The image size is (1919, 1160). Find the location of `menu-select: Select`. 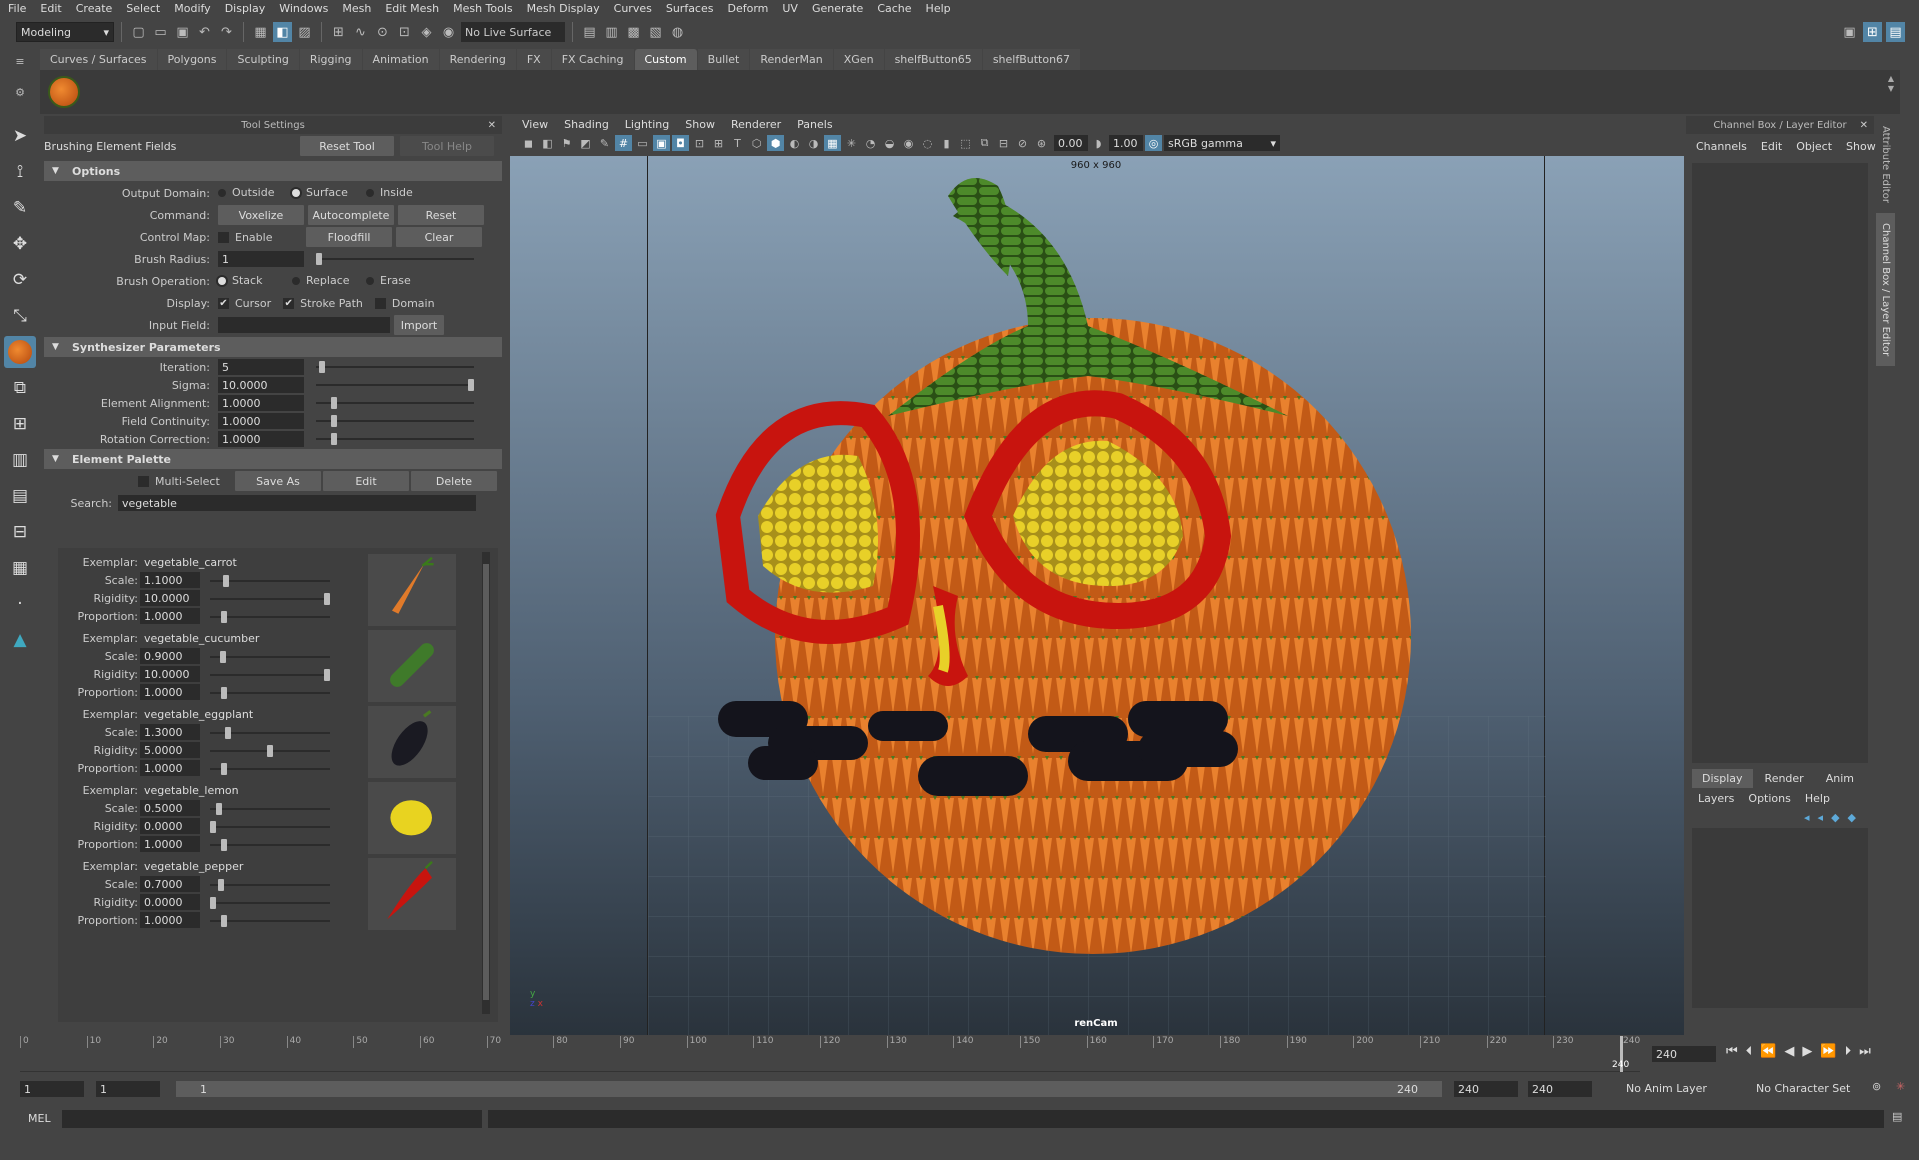

menu-select: Select is located at coordinates (143, 8).